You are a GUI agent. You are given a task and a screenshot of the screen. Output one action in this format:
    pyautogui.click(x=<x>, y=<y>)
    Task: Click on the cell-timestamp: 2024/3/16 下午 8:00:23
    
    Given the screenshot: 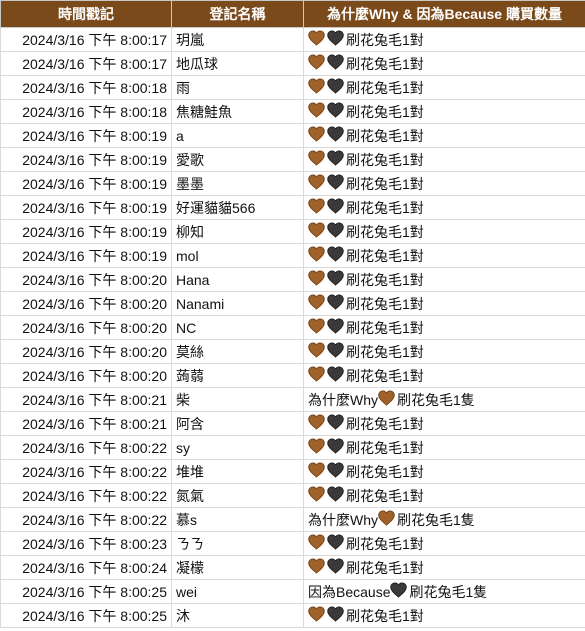 What is the action you would take?
    pyautogui.click(x=86, y=543)
    